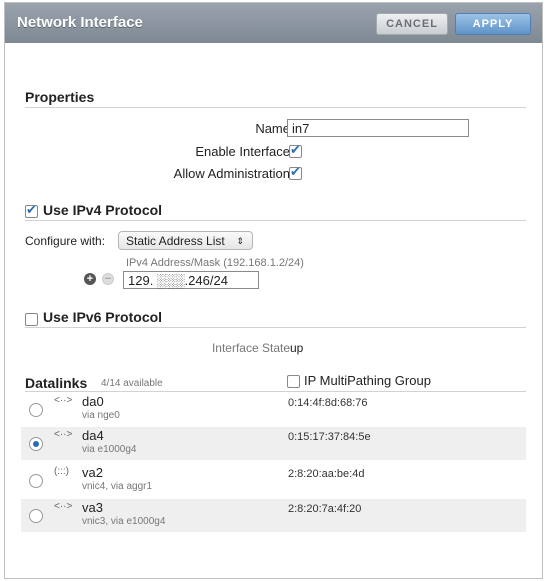 The height and width of the screenshot is (581, 545). What do you see at coordinates (103, 210) in the screenshot?
I see `ipv4-heading: Use IPv4 Protocol` at bounding box center [103, 210].